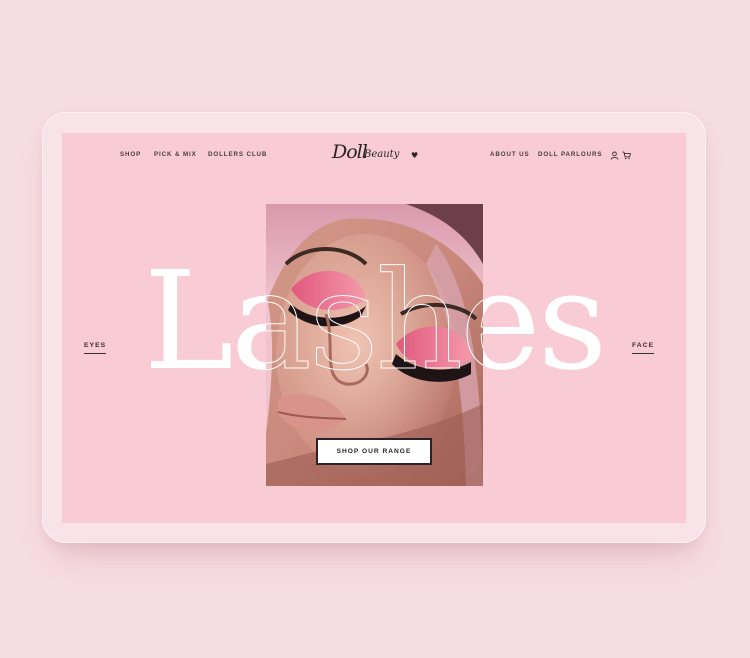 The height and width of the screenshot is (658, 750). What do you see at coordinates (570, 154) in the screenshot?
I see `nav-link-doll-parlours: DOLL PARLOURS` at bounding box center [570, 154].